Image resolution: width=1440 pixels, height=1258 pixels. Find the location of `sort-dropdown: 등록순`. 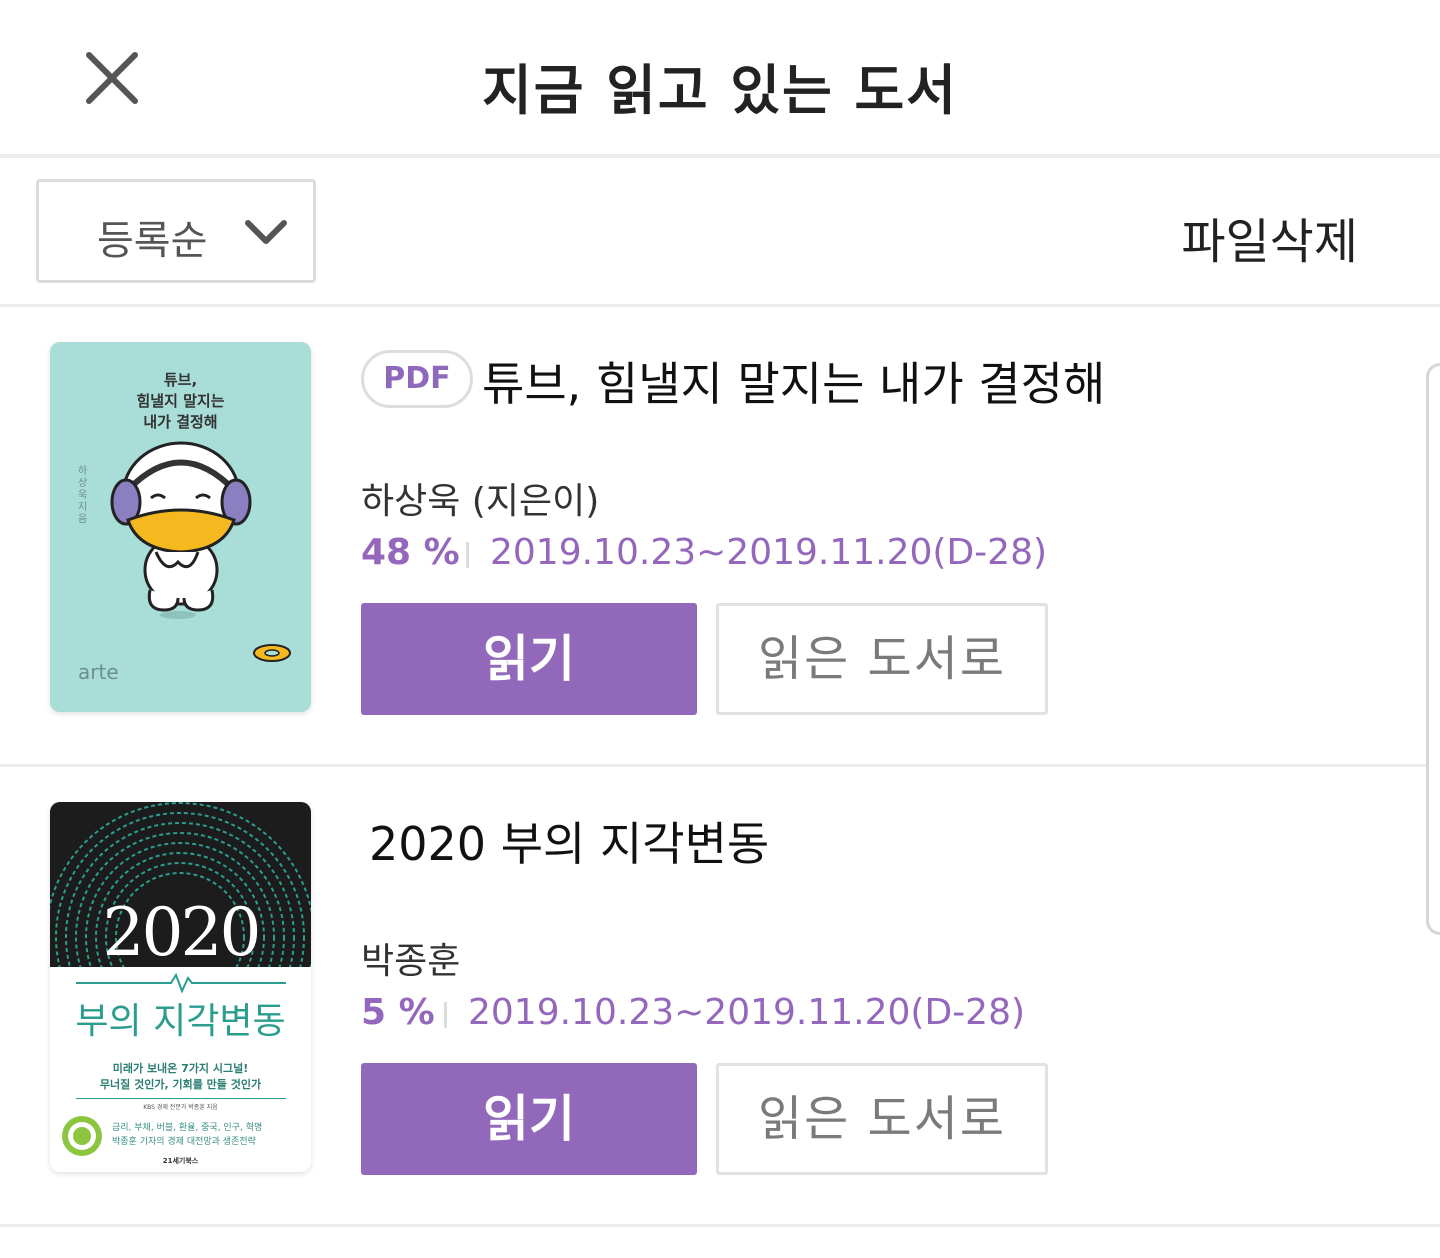

sort-dropdown: 등록순 is located at coordinates (176, 231).